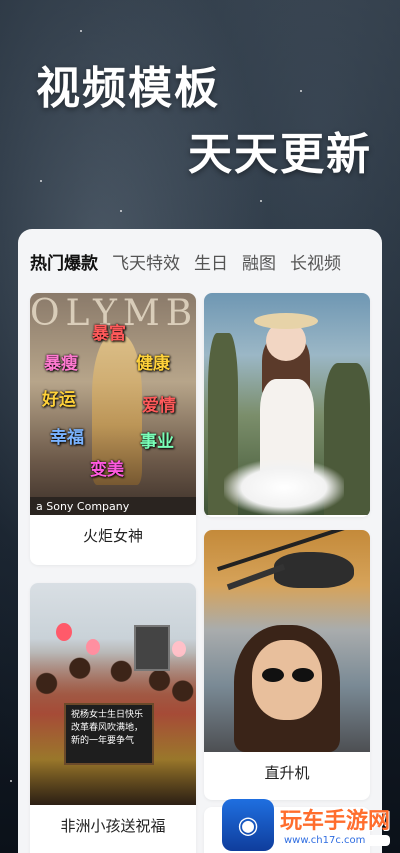 The height and width of the screenshot is (853, 400). Describe the element at coordinates (211, 261) in the screenshot. I see `tab-birthday: 生日` at that location.